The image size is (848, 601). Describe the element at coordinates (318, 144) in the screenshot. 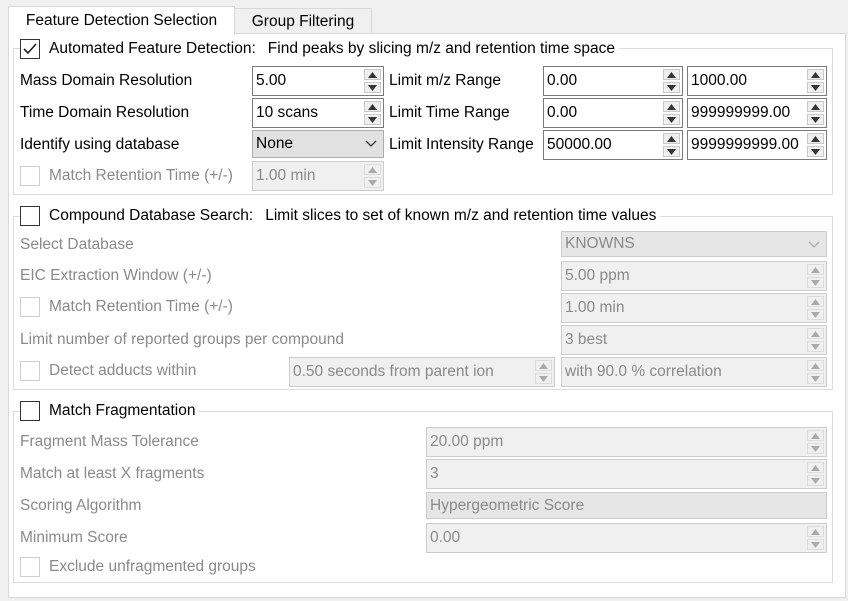

I see `identify-database-dropdown: None` at that location.